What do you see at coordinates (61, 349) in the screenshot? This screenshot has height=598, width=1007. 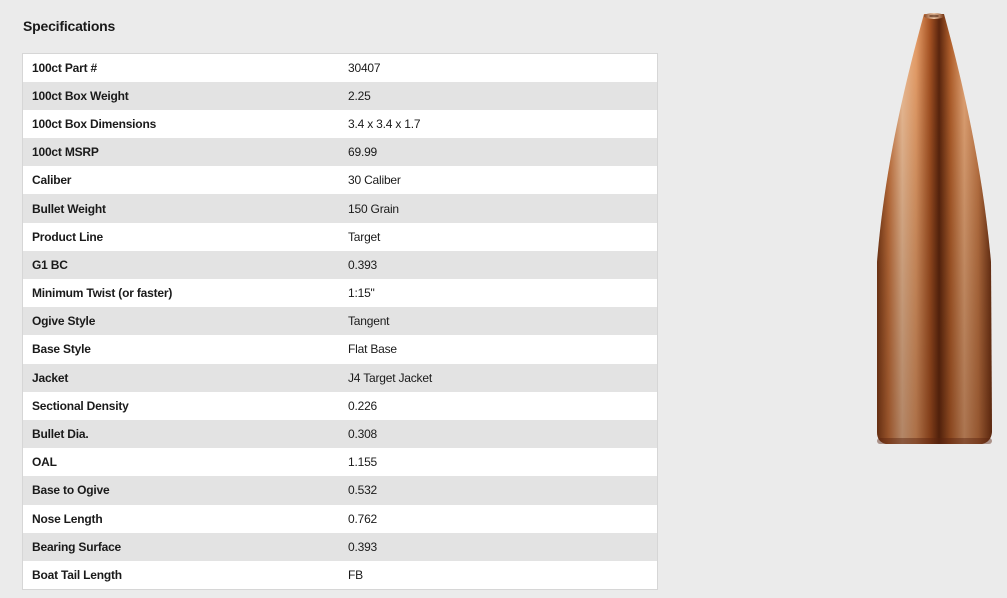 I see `spec-label: Base Style` at bounding box center [61, 349].